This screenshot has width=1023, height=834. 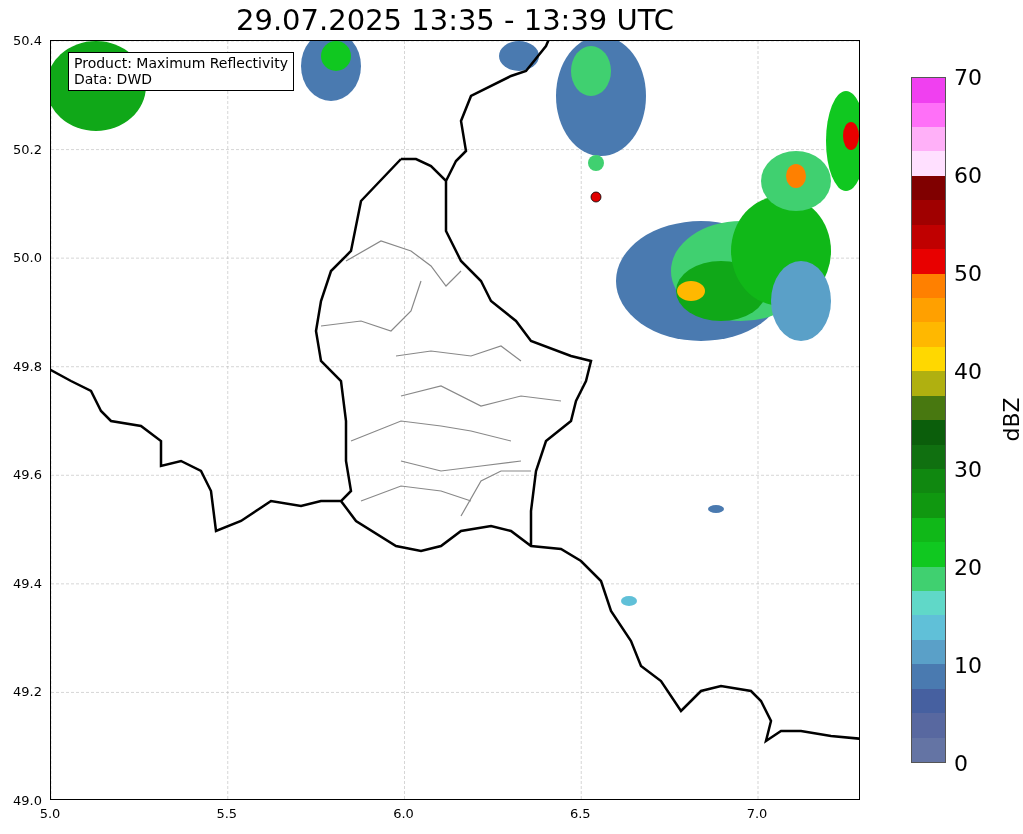 I want to click on colorbar-tick-label: 40, so click(x=968, y=371).